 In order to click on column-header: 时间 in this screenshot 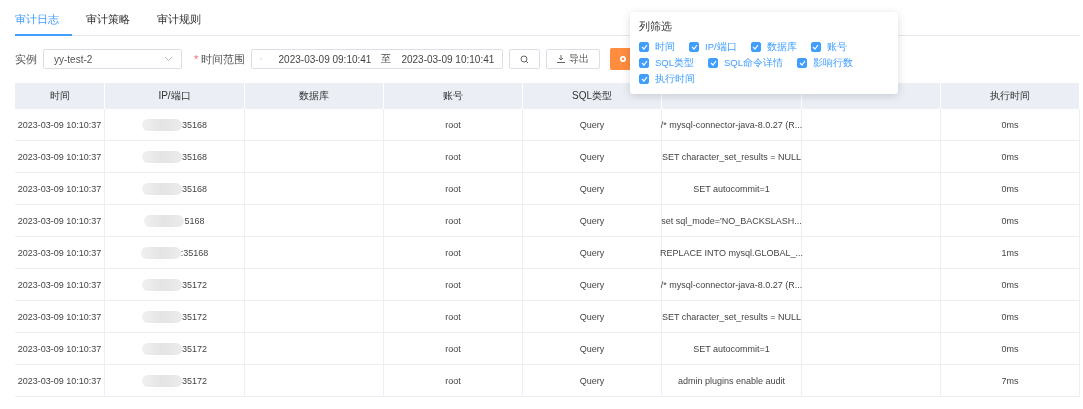, I will do `click(60, 96)`.